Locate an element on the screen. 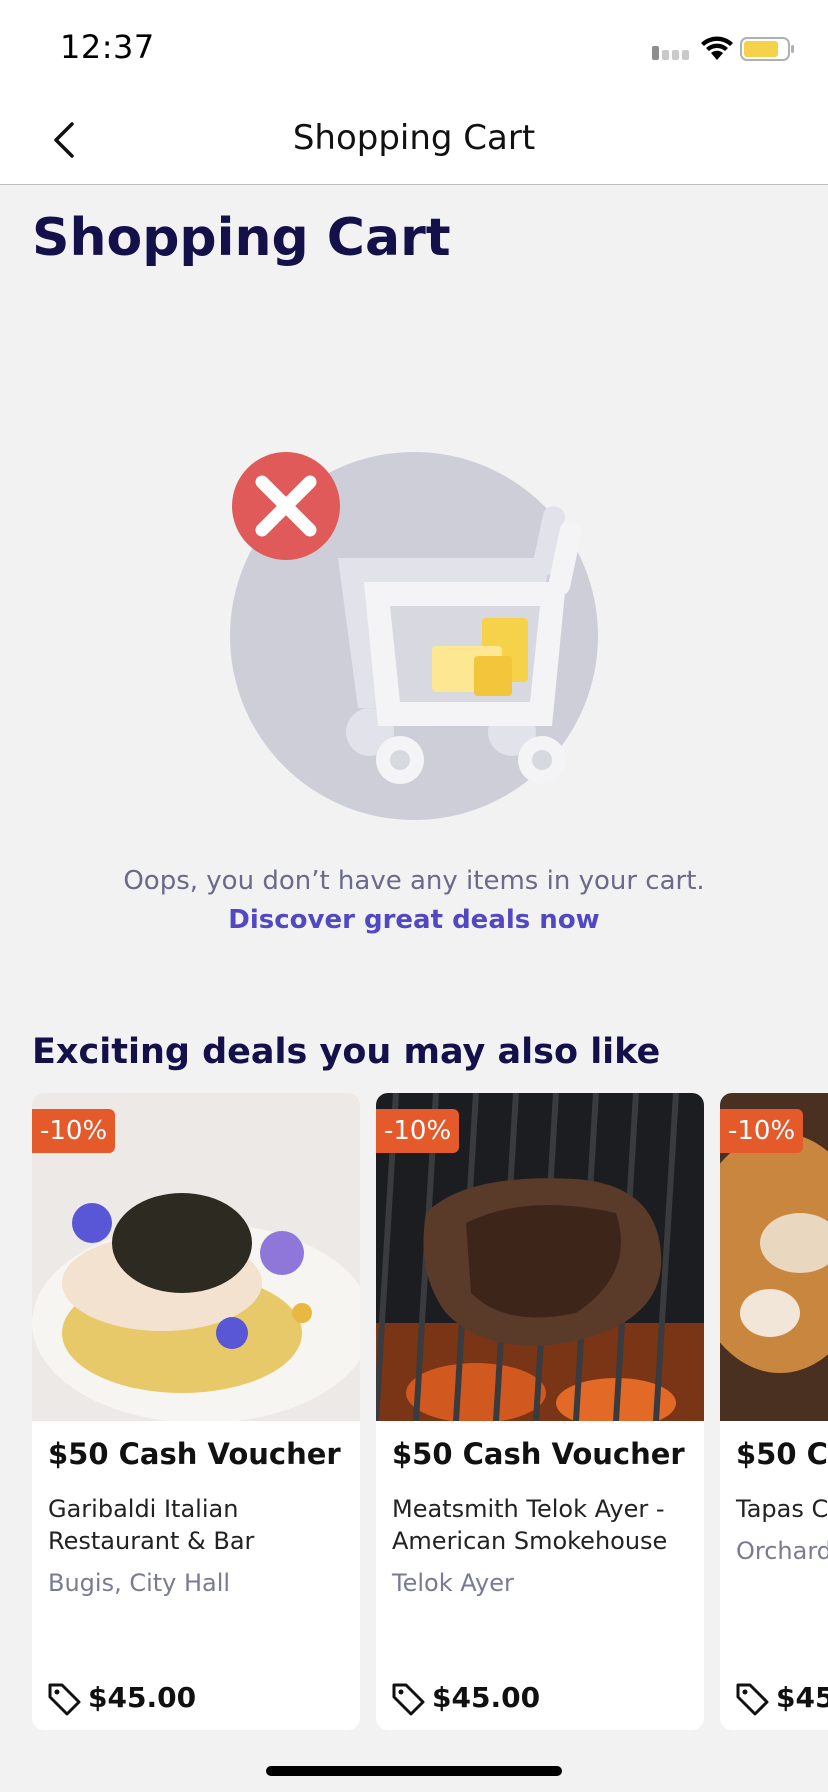 The width and height of the screenshot is (828, 1792). deal-title: $50 Cas is located at coordinates (782, 1454).